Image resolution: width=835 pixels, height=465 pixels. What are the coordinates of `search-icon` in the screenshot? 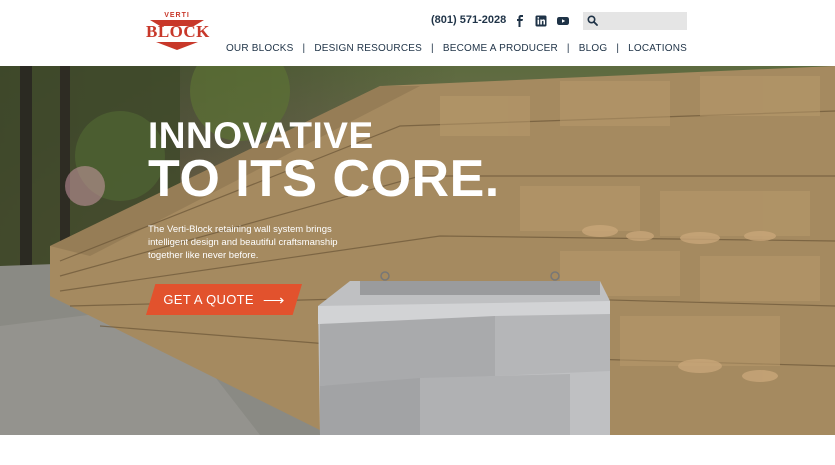 It's located at (592, 20).